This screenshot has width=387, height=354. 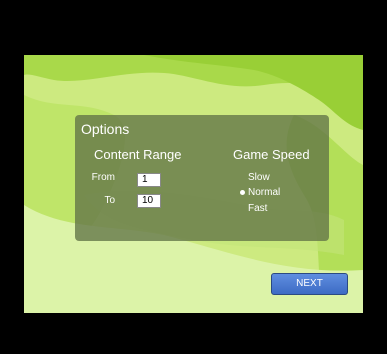 What do you see at coordinates (138, 154) in the screenshot?
I see `content-range-heading: Content Range` at bounding box center [138, 154].